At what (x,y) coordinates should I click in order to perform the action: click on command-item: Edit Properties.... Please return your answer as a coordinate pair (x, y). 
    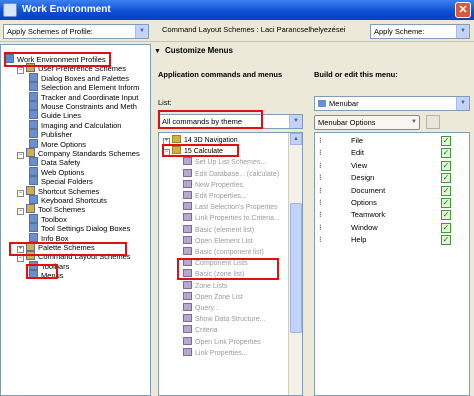
    Looking at the image, I should click on (215, 196).